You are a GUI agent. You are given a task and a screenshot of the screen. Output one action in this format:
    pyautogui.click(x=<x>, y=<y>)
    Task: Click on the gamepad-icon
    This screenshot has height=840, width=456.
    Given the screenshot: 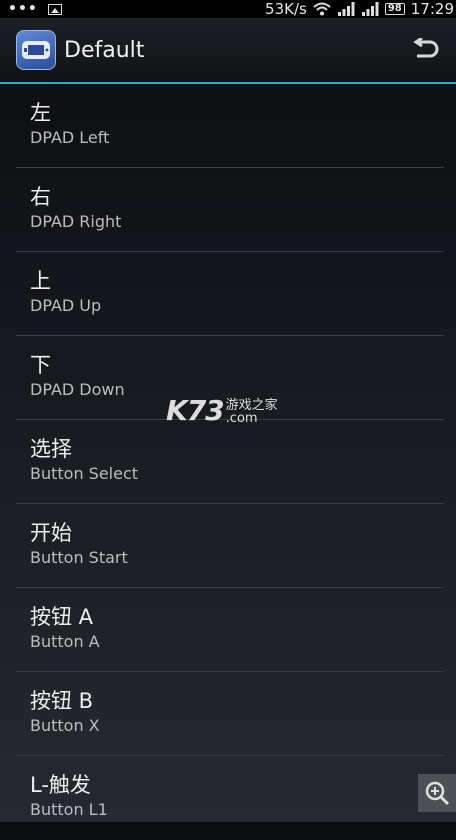 What is the action you would take?
    pyautogui.click(x=36, y=50)
    